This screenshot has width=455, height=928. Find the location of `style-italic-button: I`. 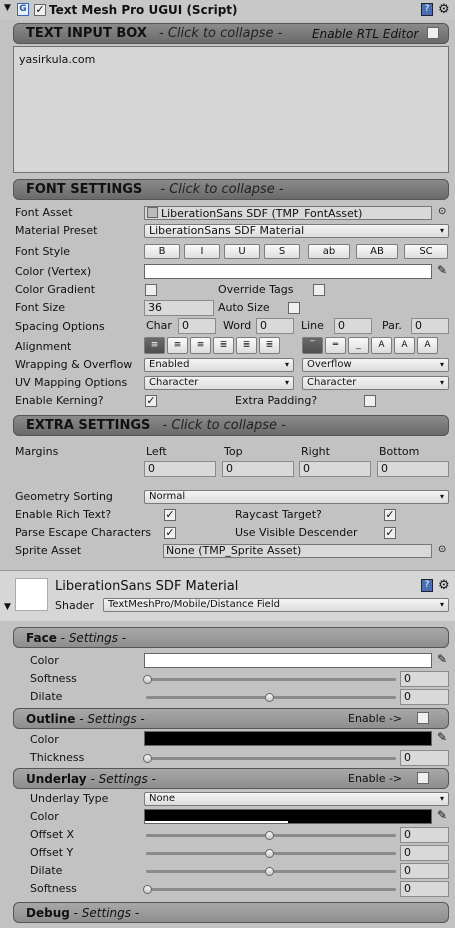

style-italic-button: I is located at coordinates (202, 251).